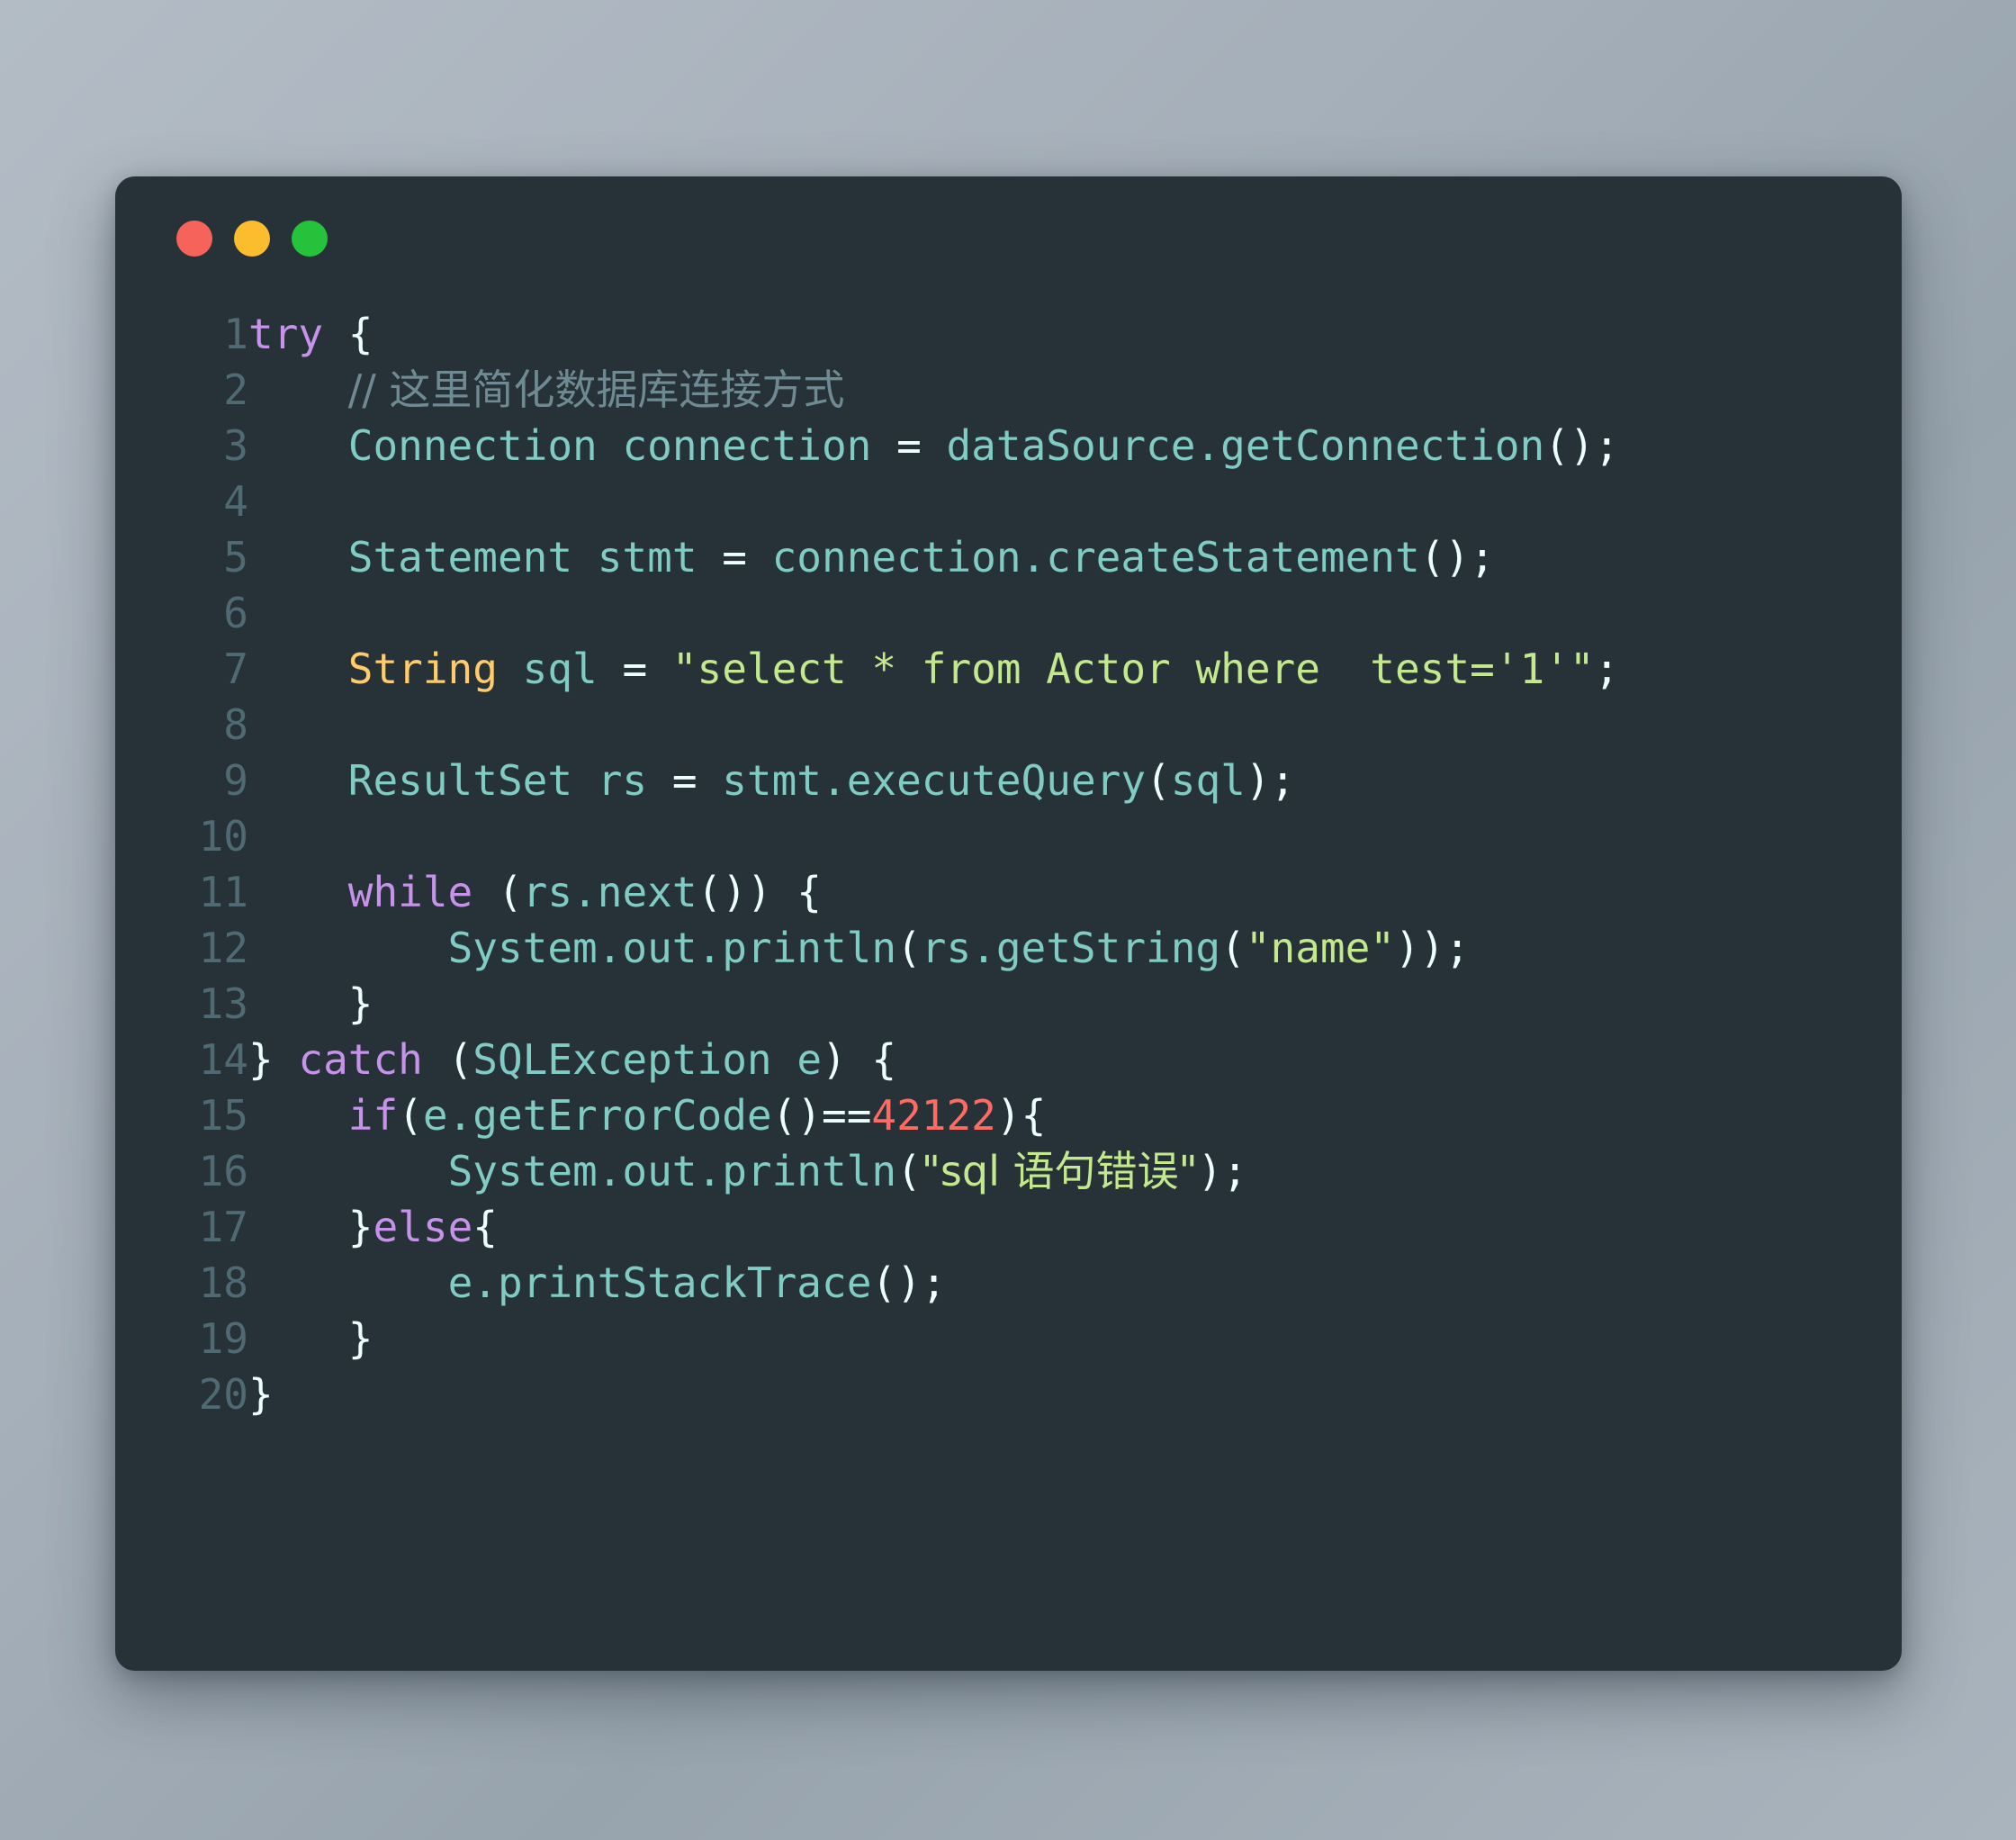 This screenshot has height=1840, width=2016. Describe the element at coordinates (933, 390) in the screenshot. I see `line-content: // 这里简化数据库连接方式` at that location.